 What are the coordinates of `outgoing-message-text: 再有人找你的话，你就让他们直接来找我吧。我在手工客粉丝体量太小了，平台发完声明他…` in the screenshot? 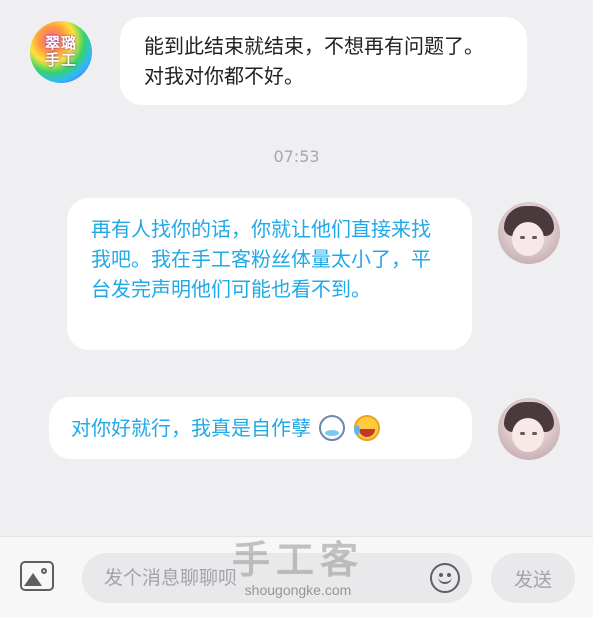 It's located at (261, 259).